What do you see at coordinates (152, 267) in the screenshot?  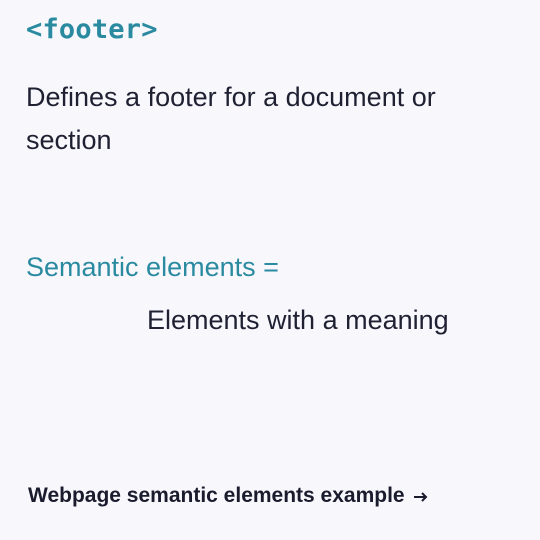 I see `semantic-elements-title: Semantic elements =` at bounding box center [152, 267].